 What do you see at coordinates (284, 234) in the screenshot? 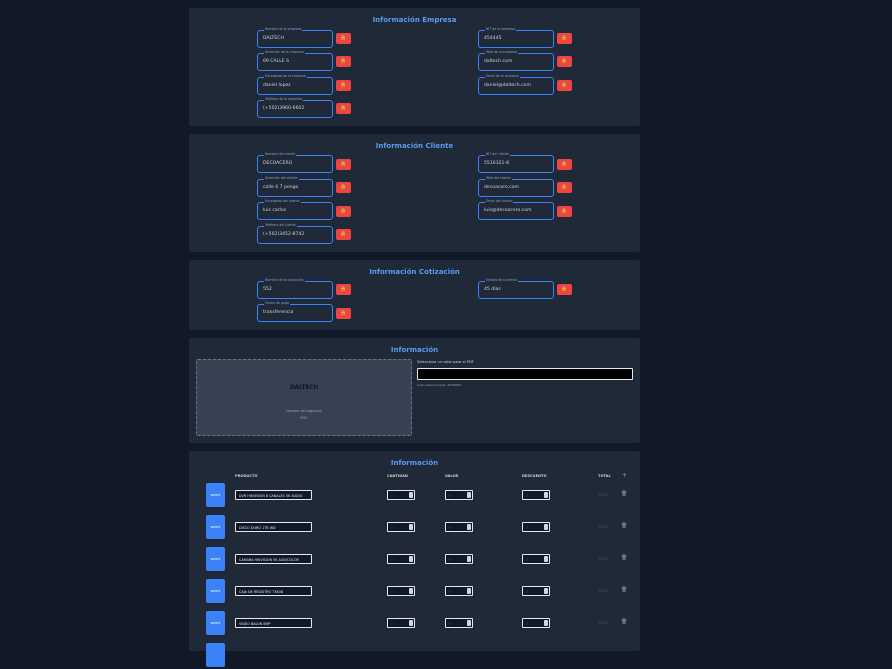
I see `field-value: (+502)3452-8742` at bounding box center [284, 234].